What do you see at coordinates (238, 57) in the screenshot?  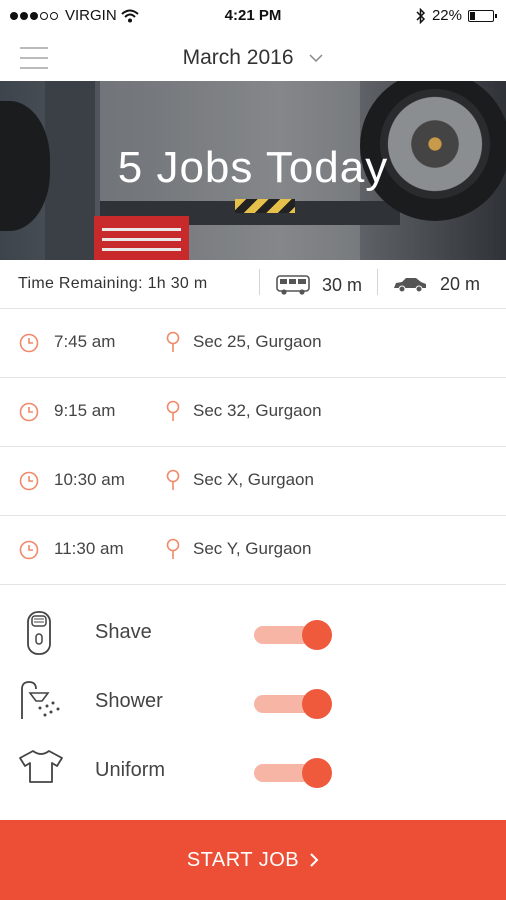 I see `month-label: March 2016` at bounding box center [238, 57].